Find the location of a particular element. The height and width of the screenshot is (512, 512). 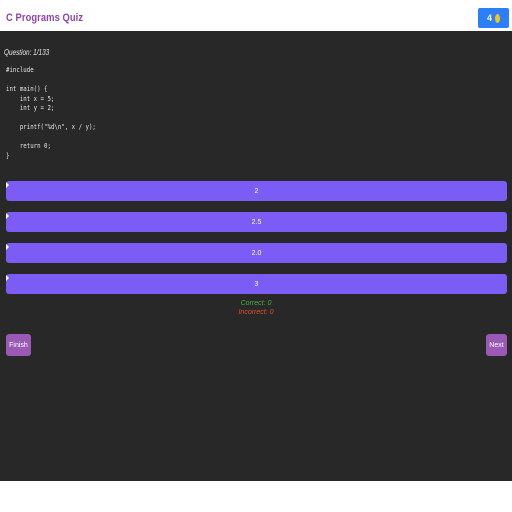

next-button: Next is located at coordinates (496, 345).